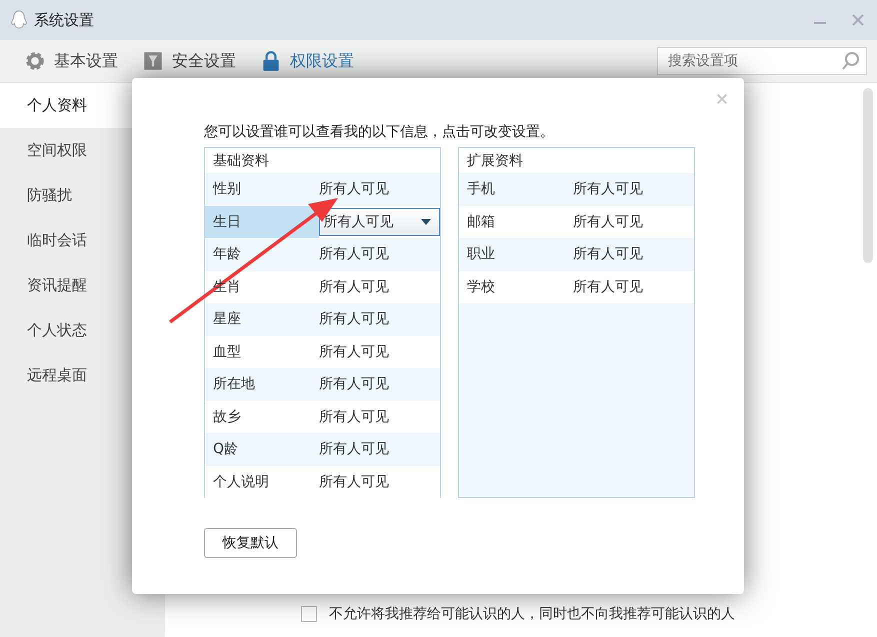 The height and width of the screenshot is (637, 877). What do you see at coordinates (481, 287) in the screenshot?
I see `field-label: 学校` at bounding box center [481, 287].